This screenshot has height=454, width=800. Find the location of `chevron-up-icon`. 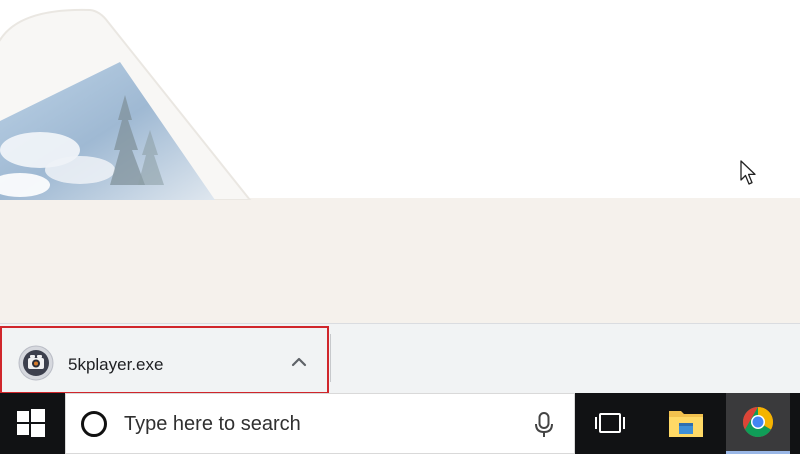

chevron-up-icon is located at coordinates (299, 362).